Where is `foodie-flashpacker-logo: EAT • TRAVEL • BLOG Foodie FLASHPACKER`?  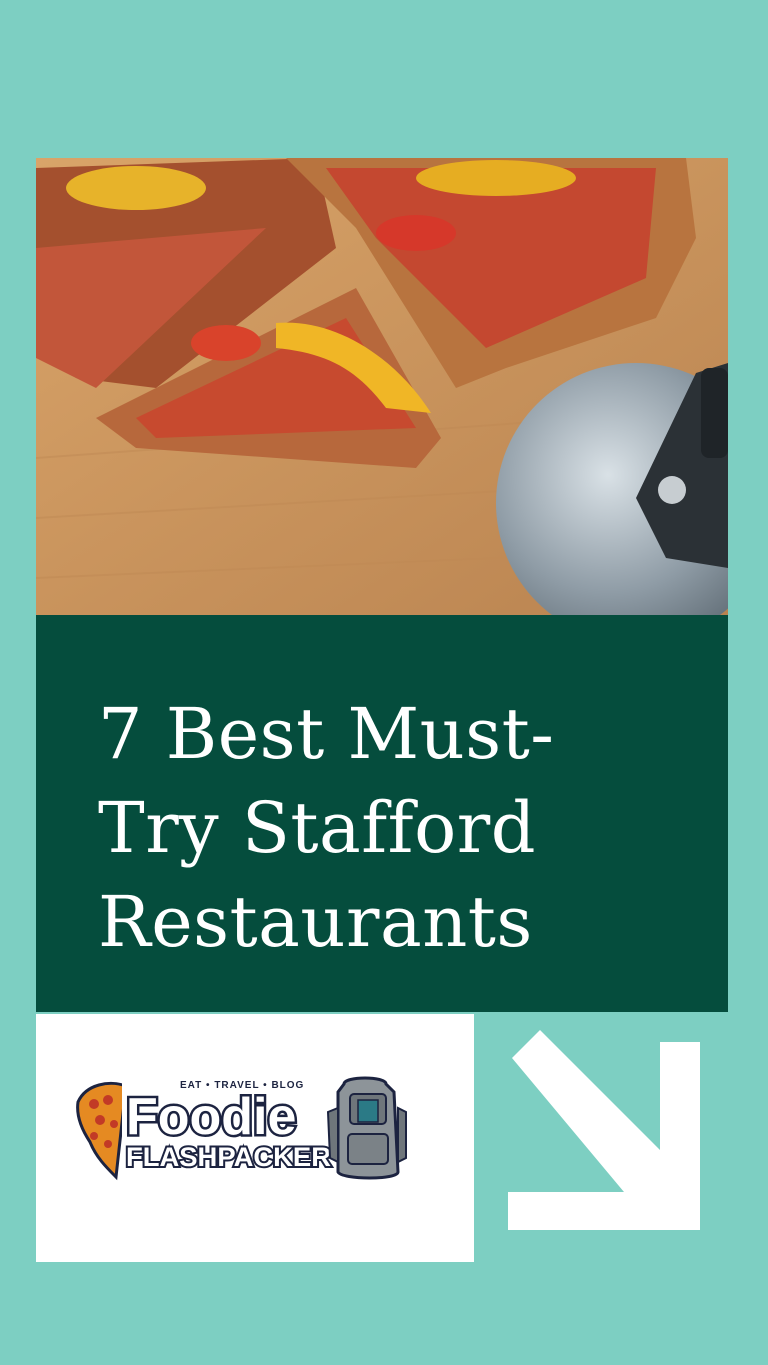 foodie-flashpacker-logo: EAT • TRAVEL • BLOG Foodie FLASHPACKER is located at coordinates (241, 1134).